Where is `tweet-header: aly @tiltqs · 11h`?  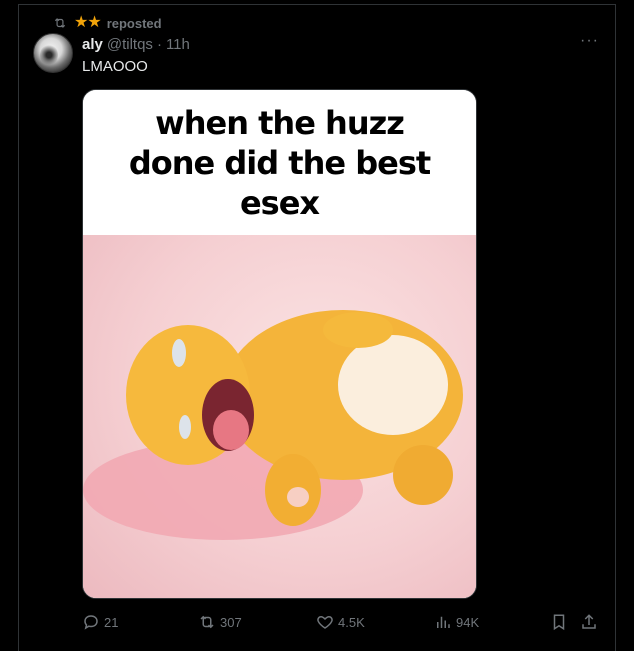
tweet-header: aly @tiltqs · 11h is located at coordinates (136, 44).